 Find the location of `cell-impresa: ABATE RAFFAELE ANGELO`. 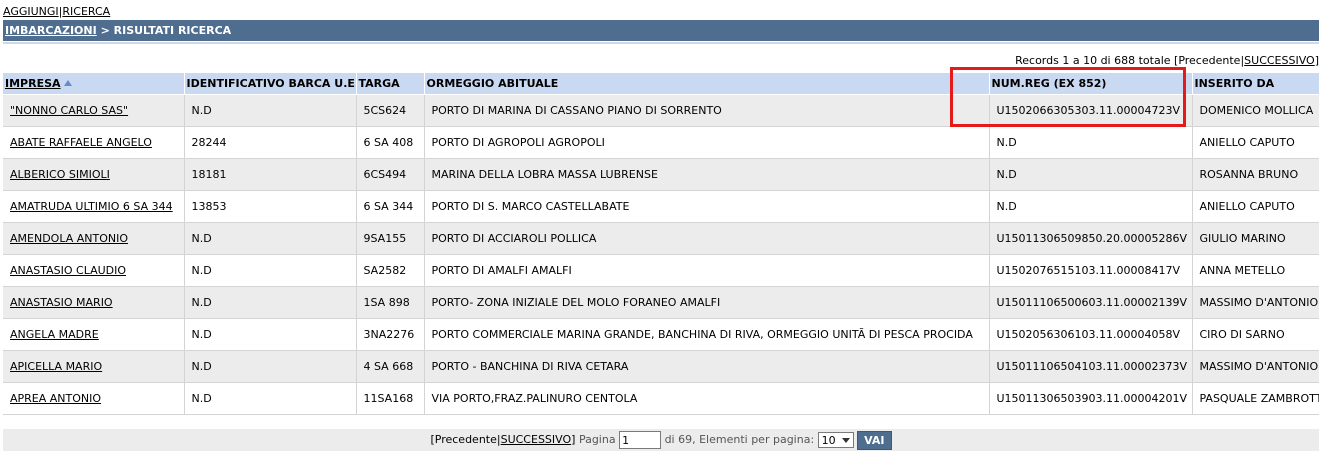

cell-impresa: ABATE RAFFAELE ANGELO is located at coordinates (94, 142).